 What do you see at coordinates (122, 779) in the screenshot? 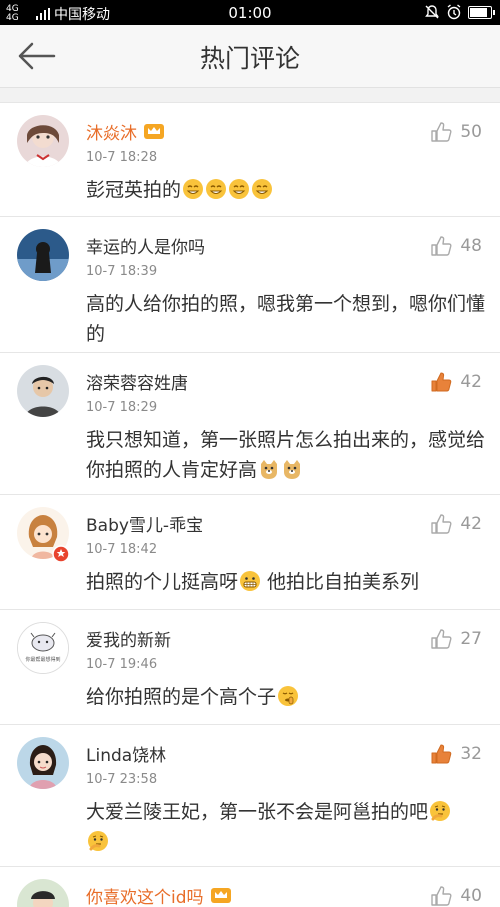
I see `comment-time: 10-7 23:58` at bounding box center [122, 779].